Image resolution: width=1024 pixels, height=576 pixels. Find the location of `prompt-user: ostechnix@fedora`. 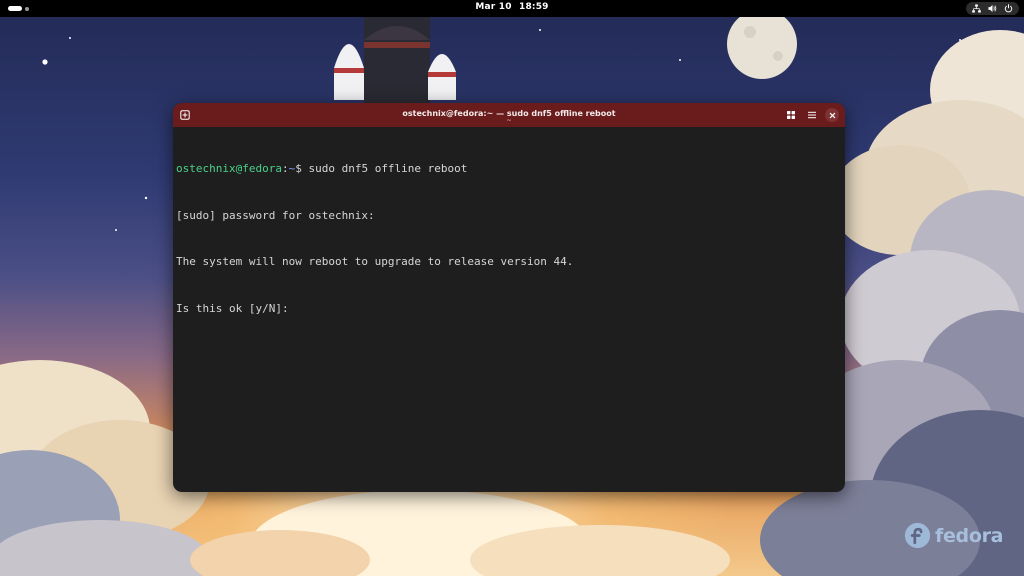

prompt-user: ostechnix@fedora is located at coordinates (229, 168).